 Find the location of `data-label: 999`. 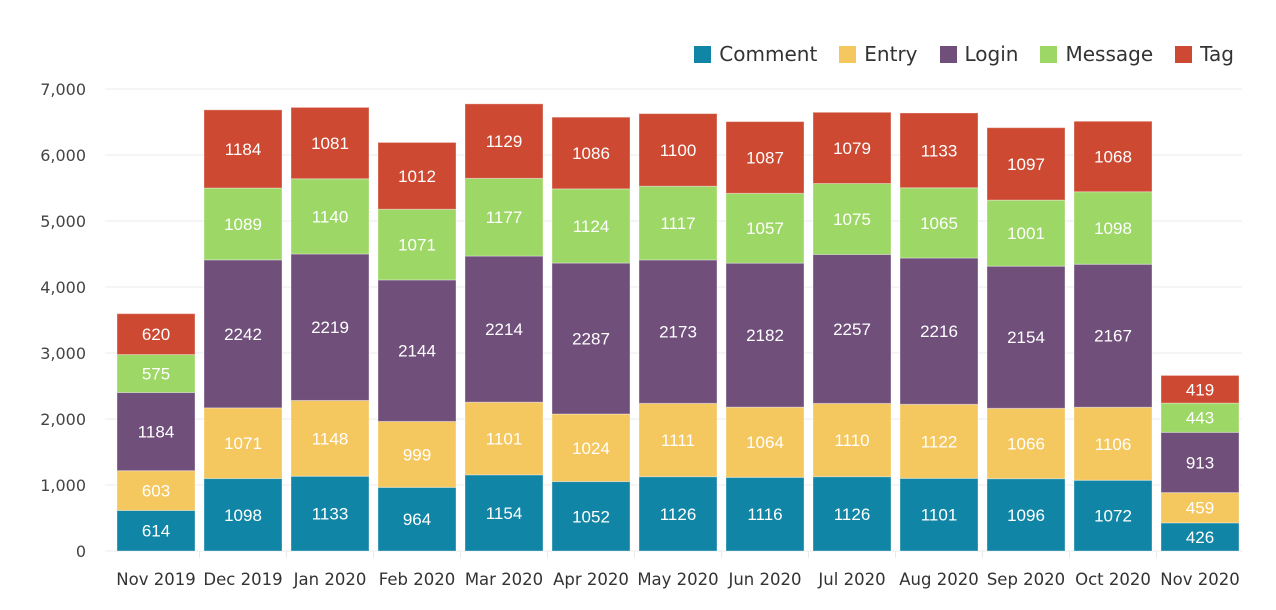

data-label: 999 is located at coordinates (417, 454).